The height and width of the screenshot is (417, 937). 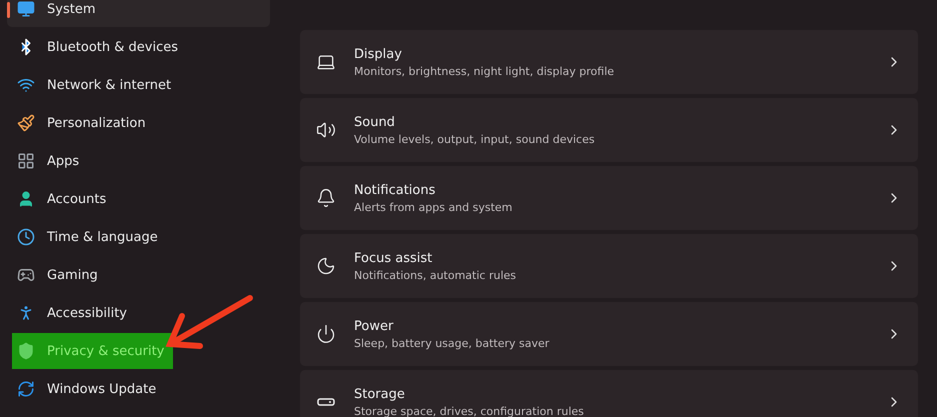 I want to click on settings-card: Display Monitors, brightness, night light, display profile, so click(x=609, y=62).